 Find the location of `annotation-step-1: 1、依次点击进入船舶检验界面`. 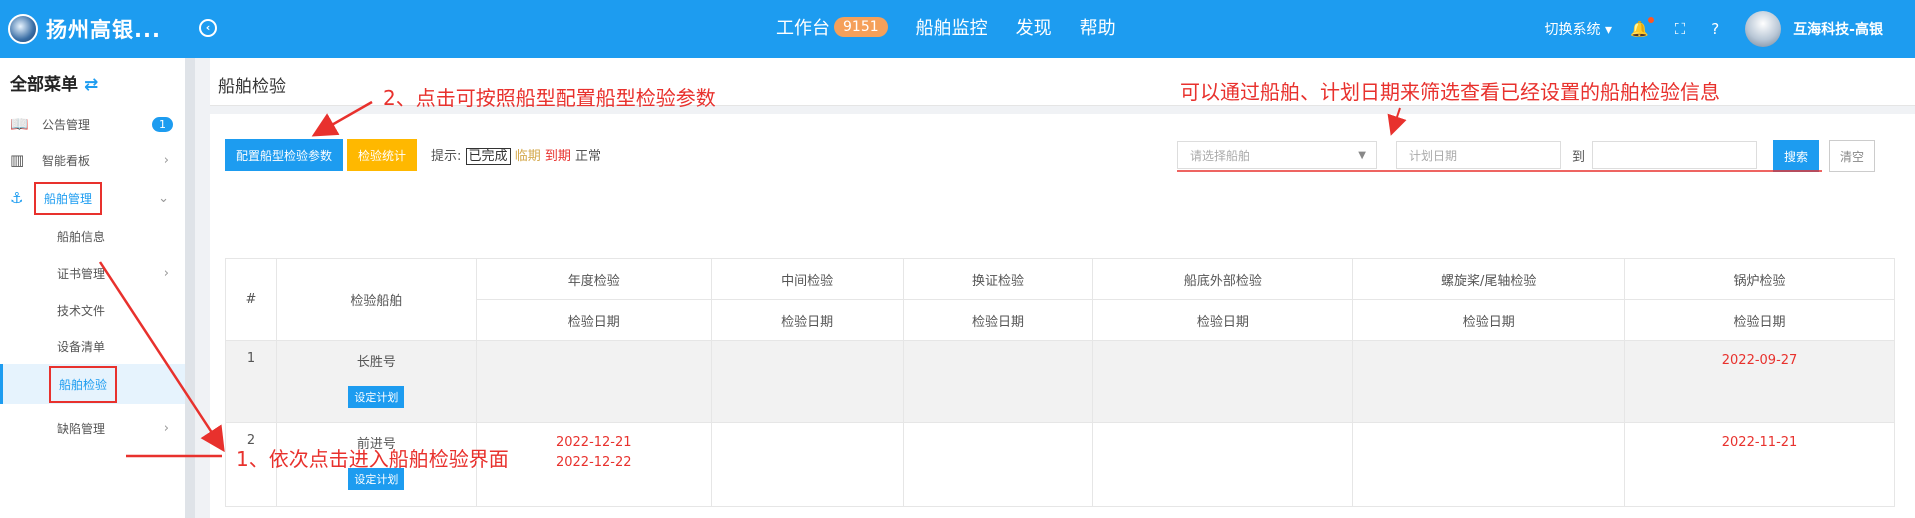

annotation-step-1: 1、依次点击进入船舶检验界面 is located at coordinates (372, 459).